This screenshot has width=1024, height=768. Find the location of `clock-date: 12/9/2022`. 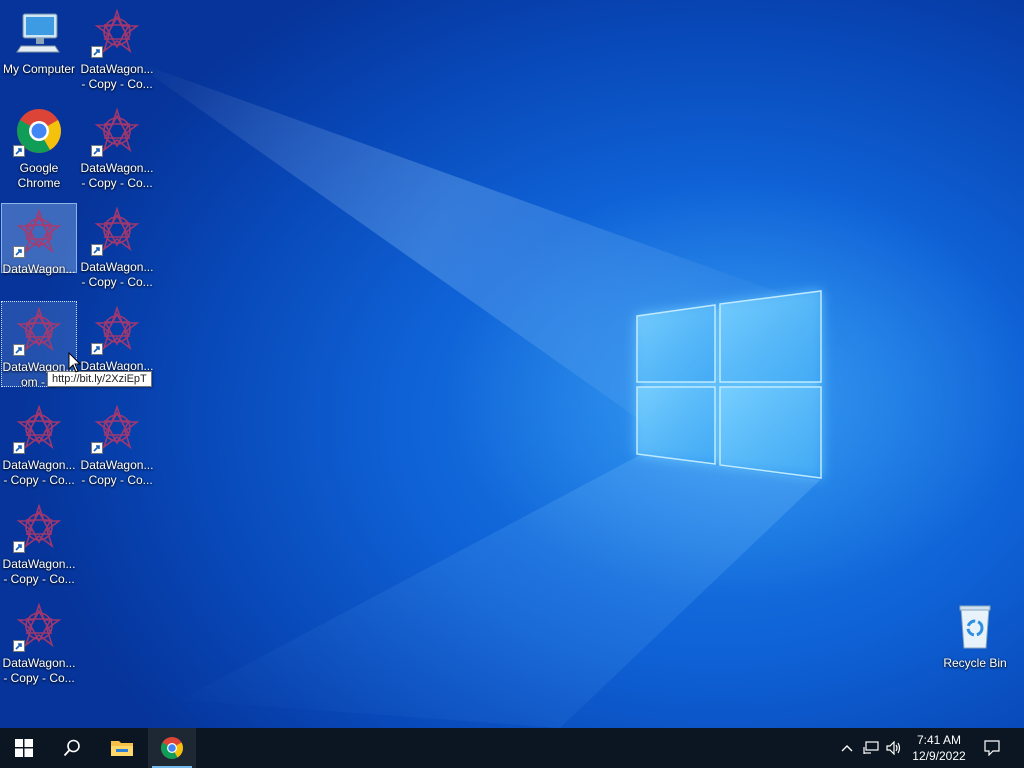

clock-date: 12/9/2022 is located at coordinates (939, 756).